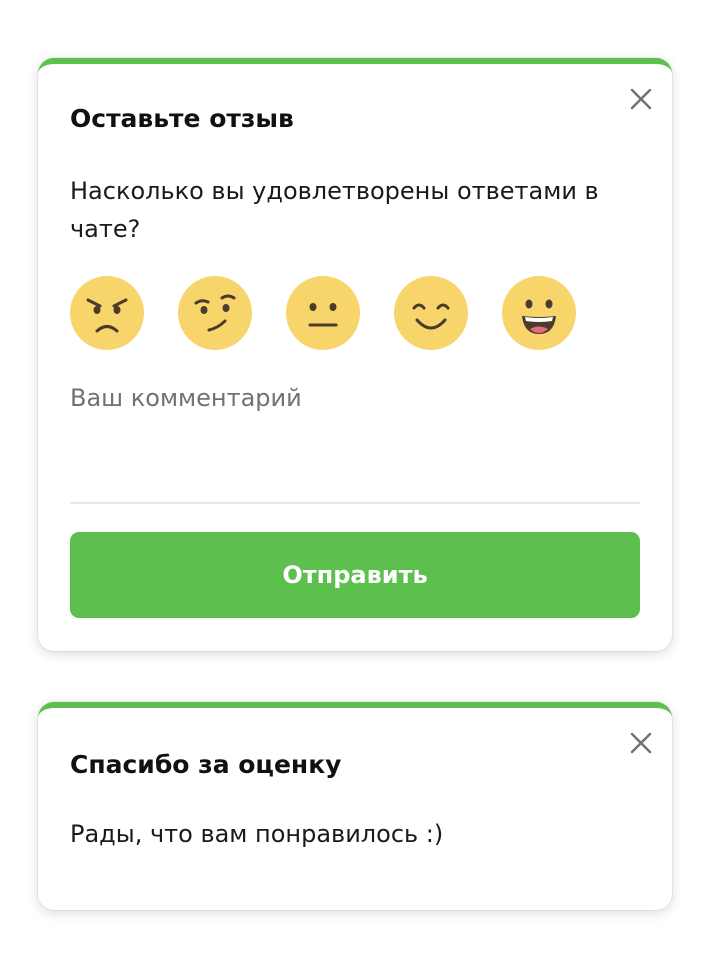 Image resolution: width=708 pixels, height=978 pixels. Describe the element at coordinates (182, 118) in the screenshot. I see `feedback-title: Оставьте отзыв` at that location.